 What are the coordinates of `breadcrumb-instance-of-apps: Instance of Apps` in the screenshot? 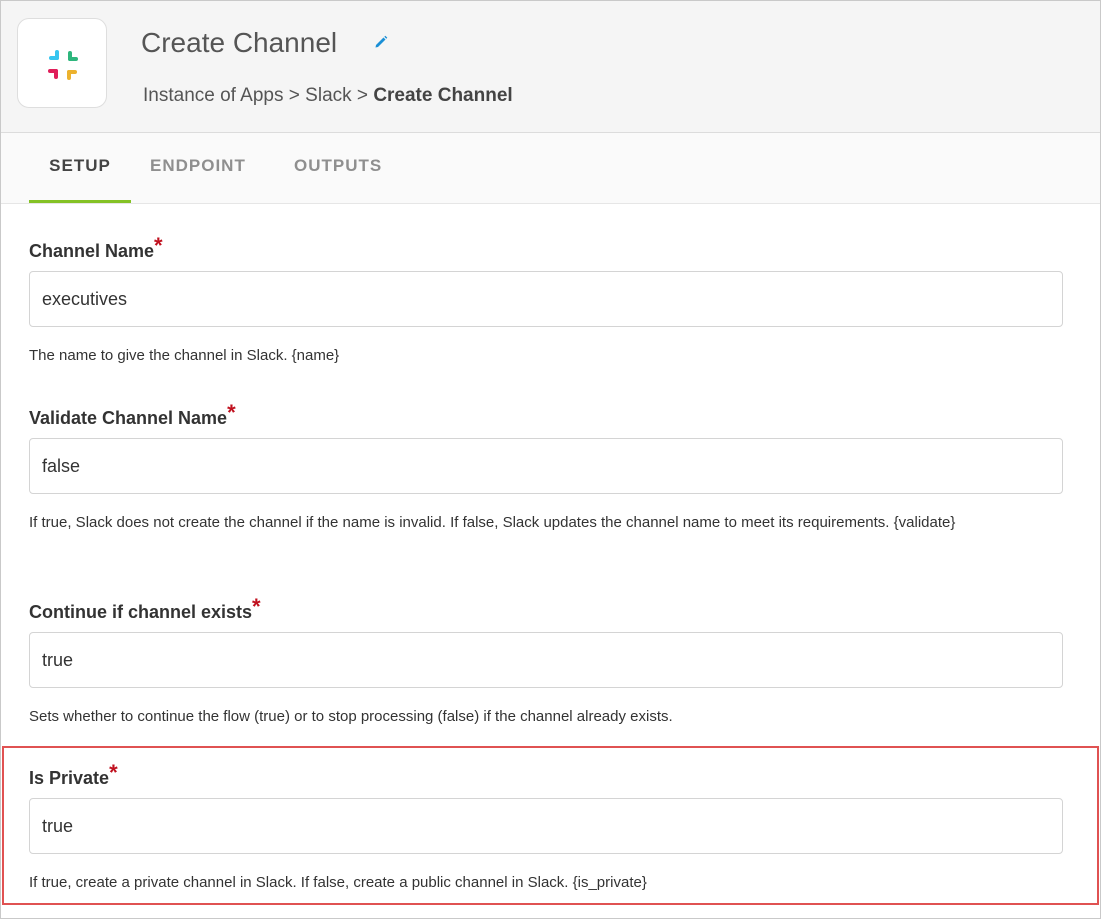 It's located at (213, 95).